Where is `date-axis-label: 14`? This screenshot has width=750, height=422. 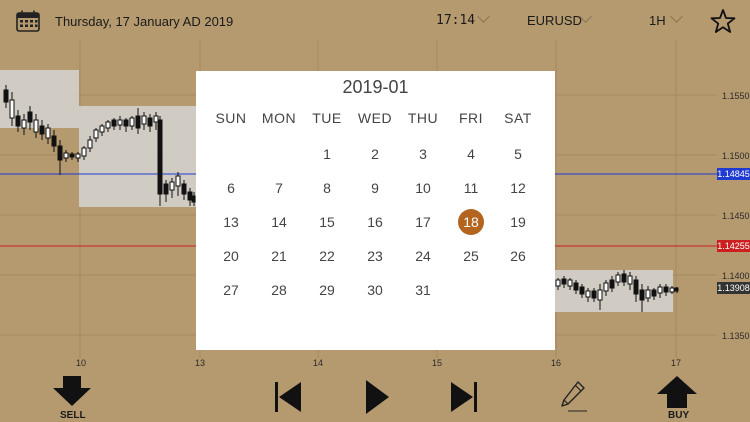 date-axis-label: 14 is located at coordinates (318, 363).